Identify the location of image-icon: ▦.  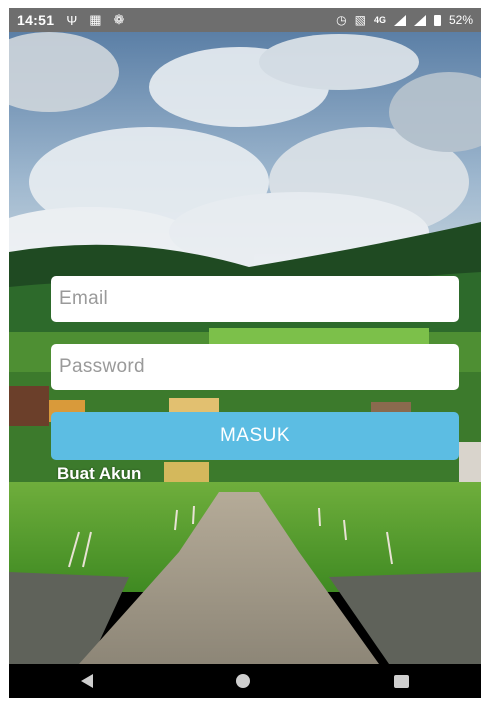
(95, 19).